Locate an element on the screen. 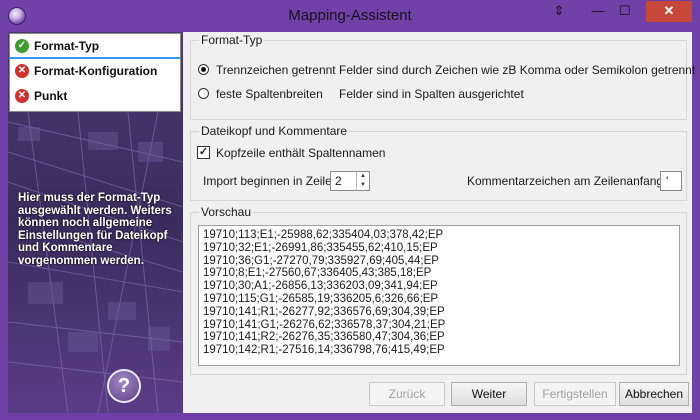 The image size is (700, 420). step-format-konfiguration: ✕ Format-Konfiguration is located at coordinates (95, 71).